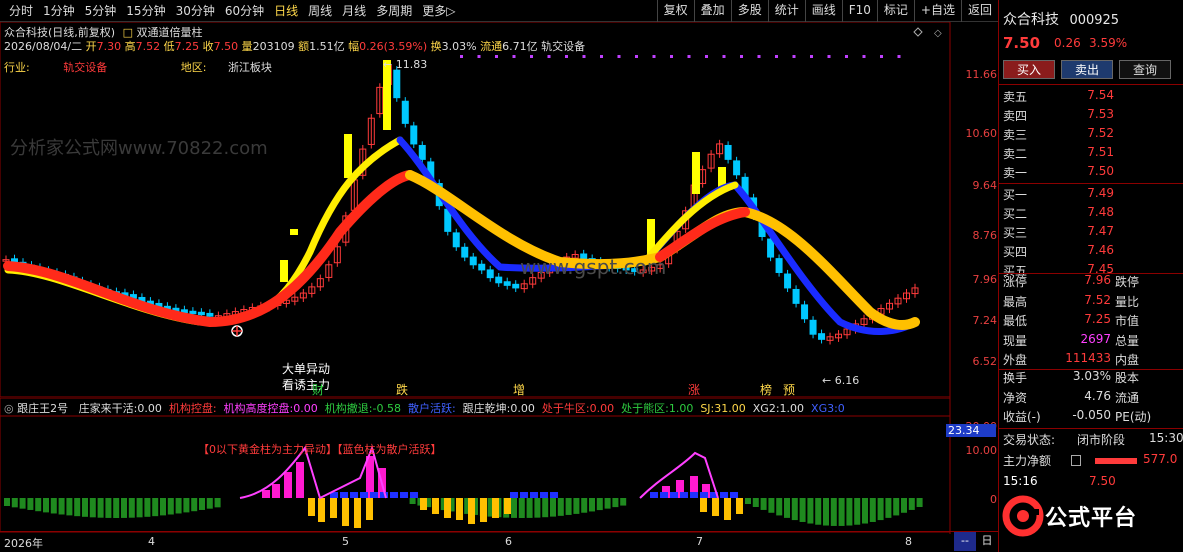 The image size is (1183, 552). What do you see at coordinates (918, 32) in the screenshot?
I see `diamond-icon` at bounding box center [918, 32].